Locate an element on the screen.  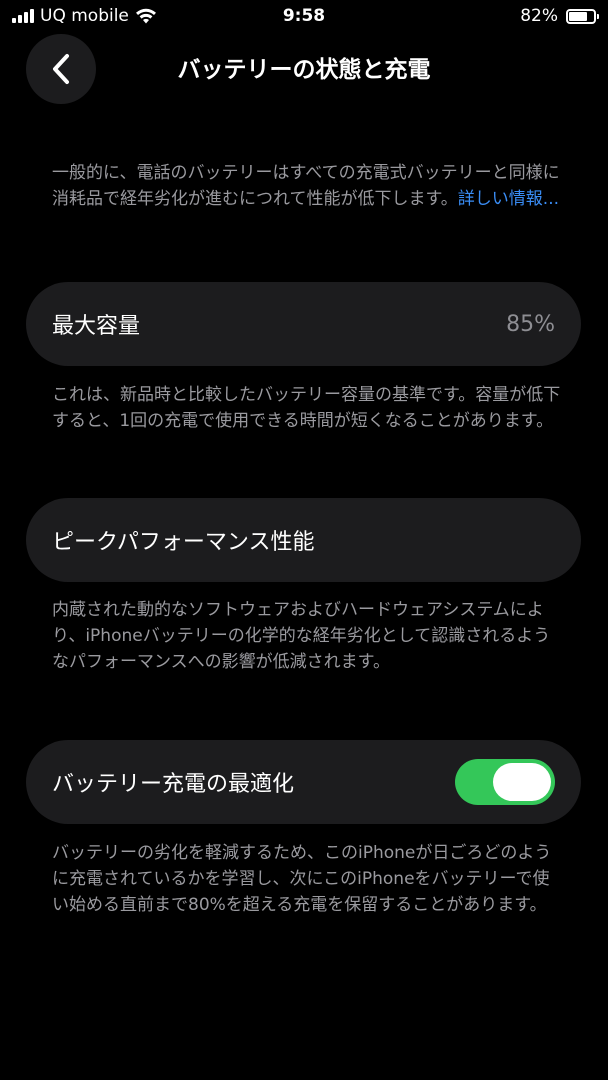
optimized-charging-toggle is located at coordinates (505, 782).